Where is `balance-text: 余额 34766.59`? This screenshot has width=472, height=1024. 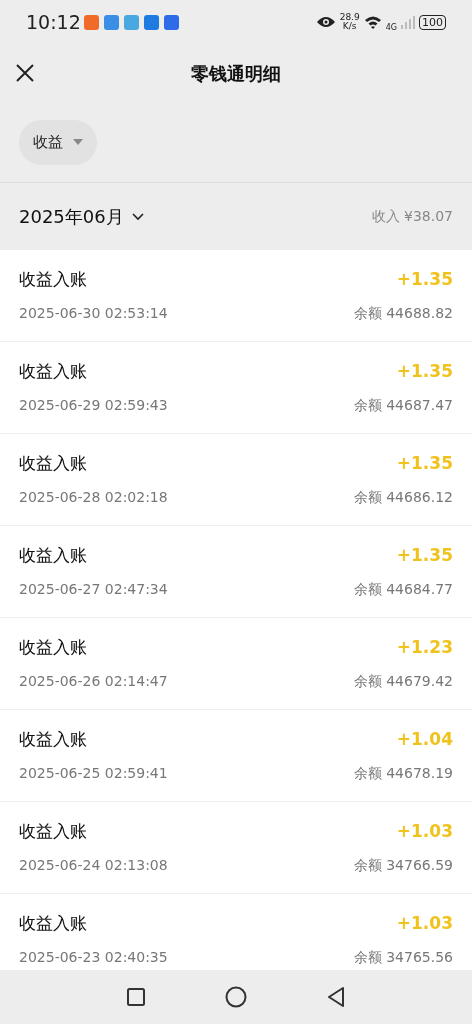 balance-text: 余额 34766.59 is located at coordinates (403, 865).